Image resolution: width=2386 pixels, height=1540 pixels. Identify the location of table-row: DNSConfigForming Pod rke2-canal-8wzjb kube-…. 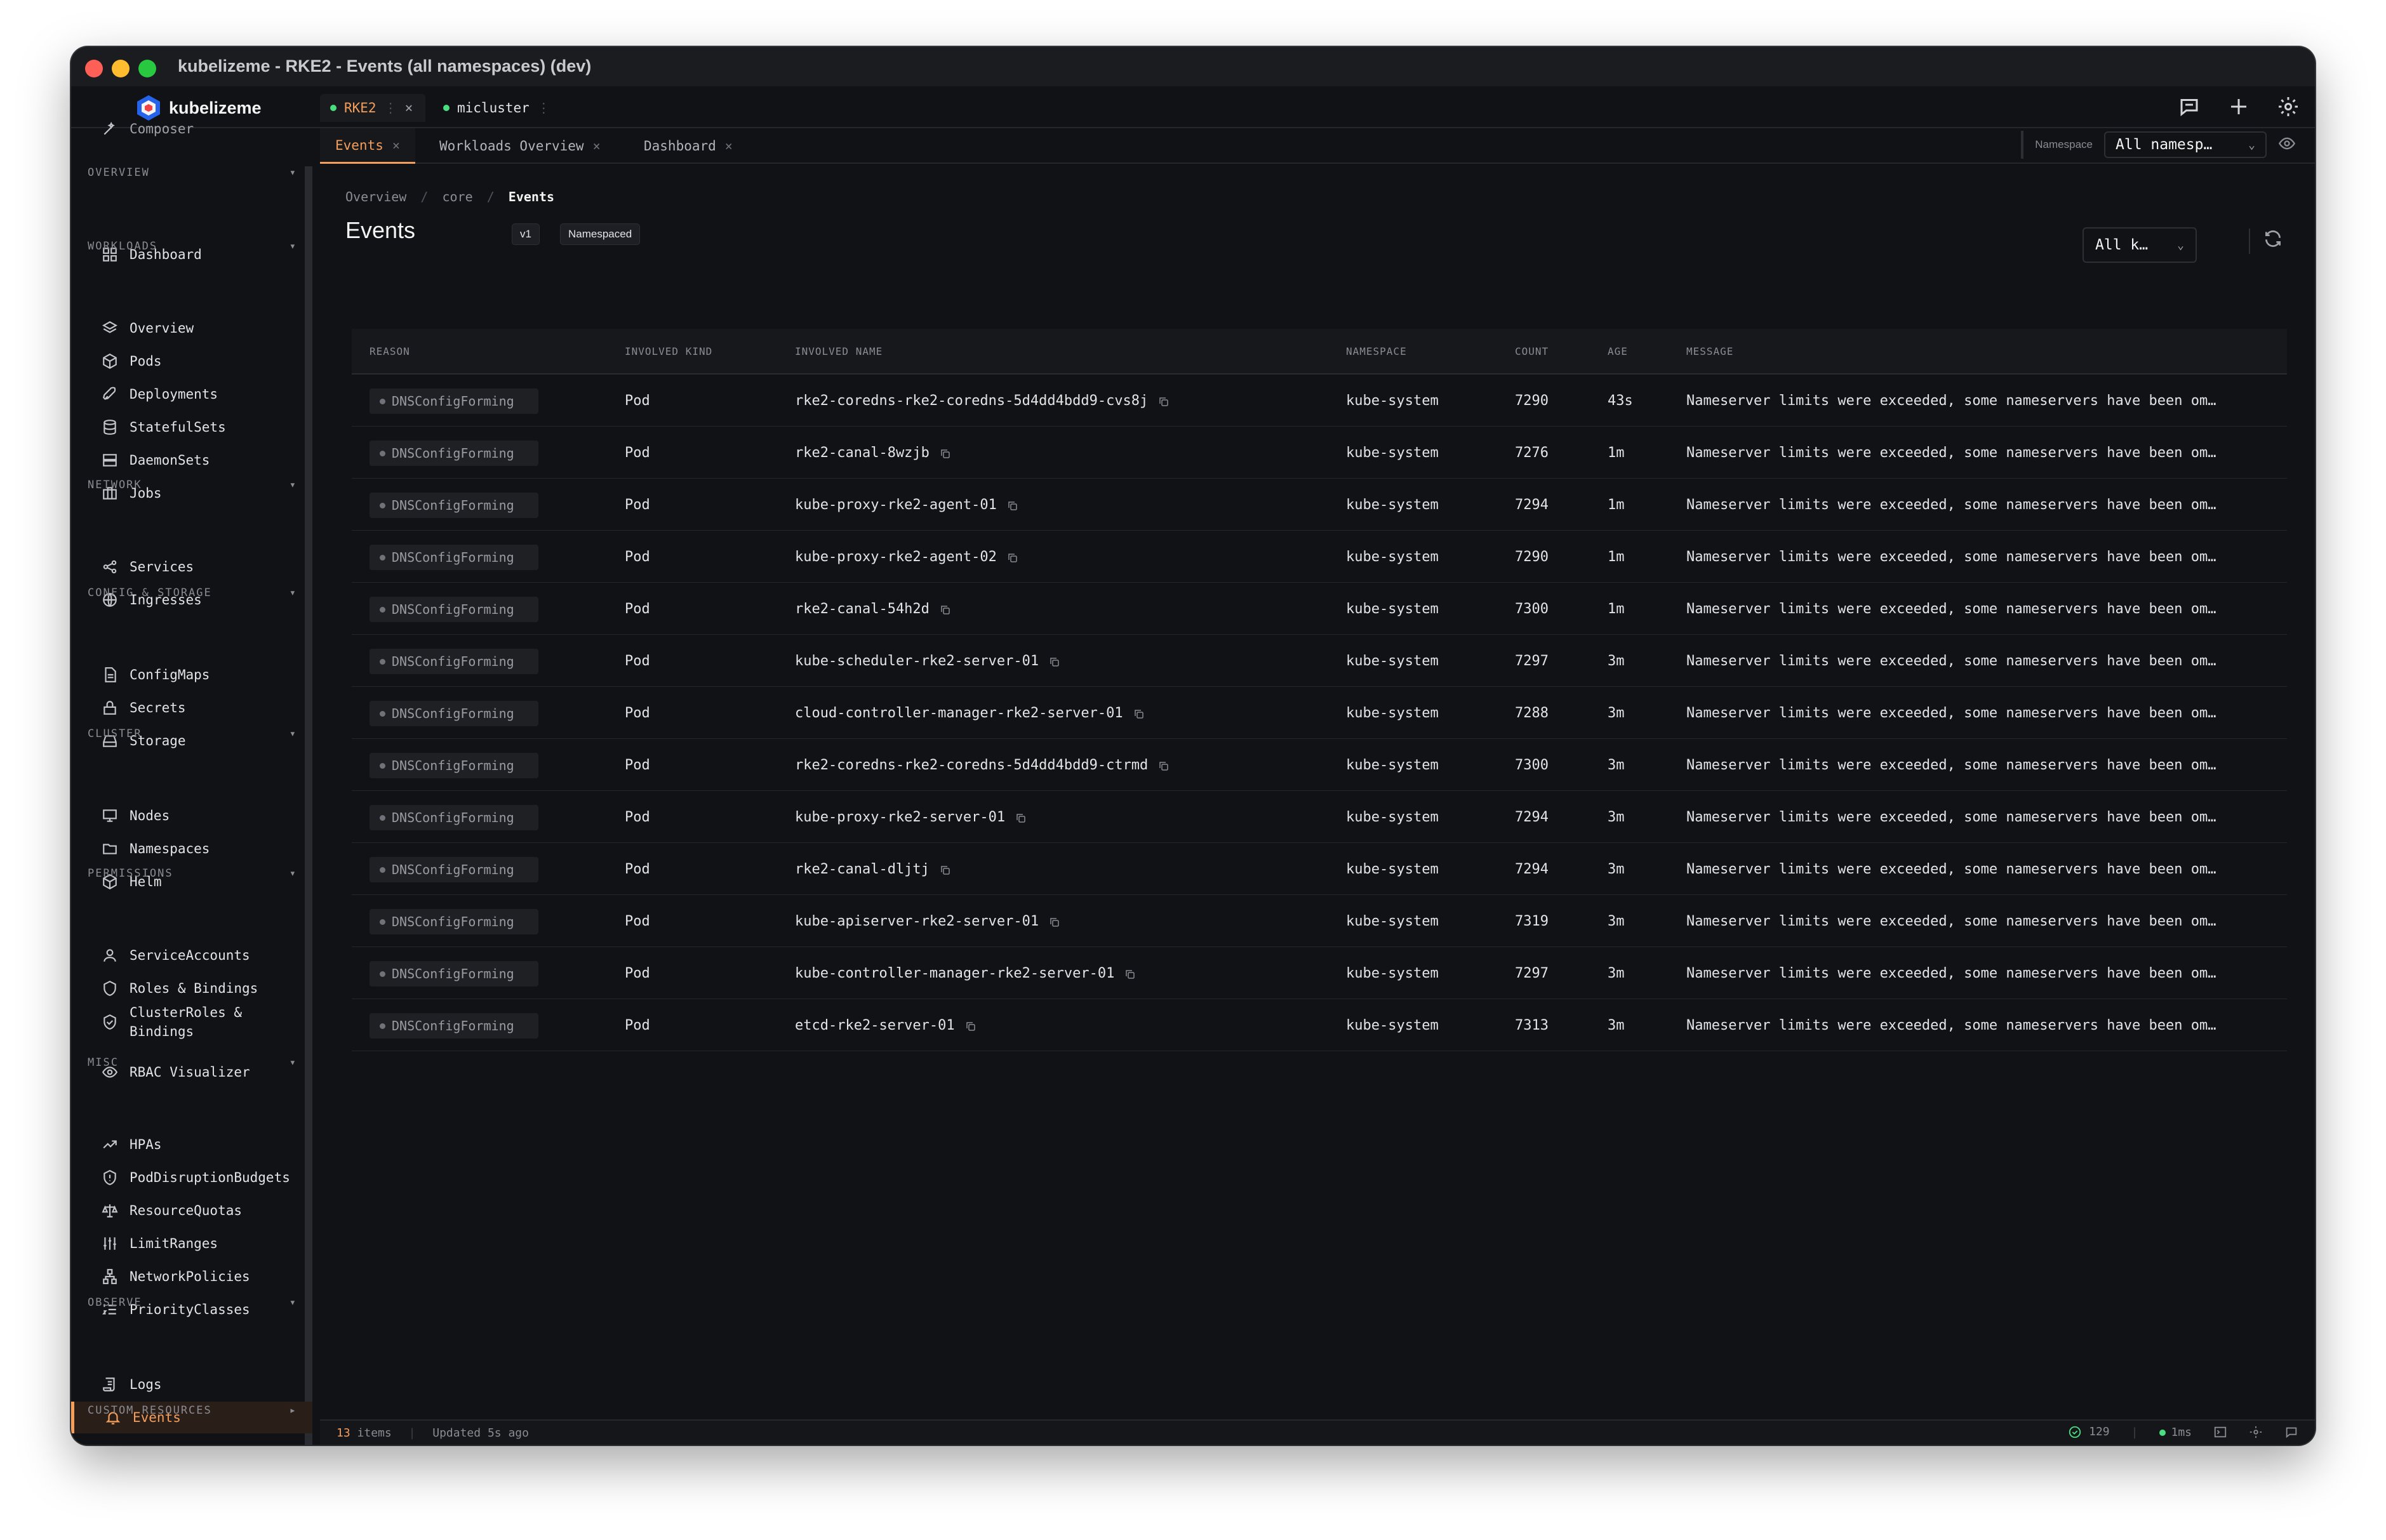
(1319, 453).